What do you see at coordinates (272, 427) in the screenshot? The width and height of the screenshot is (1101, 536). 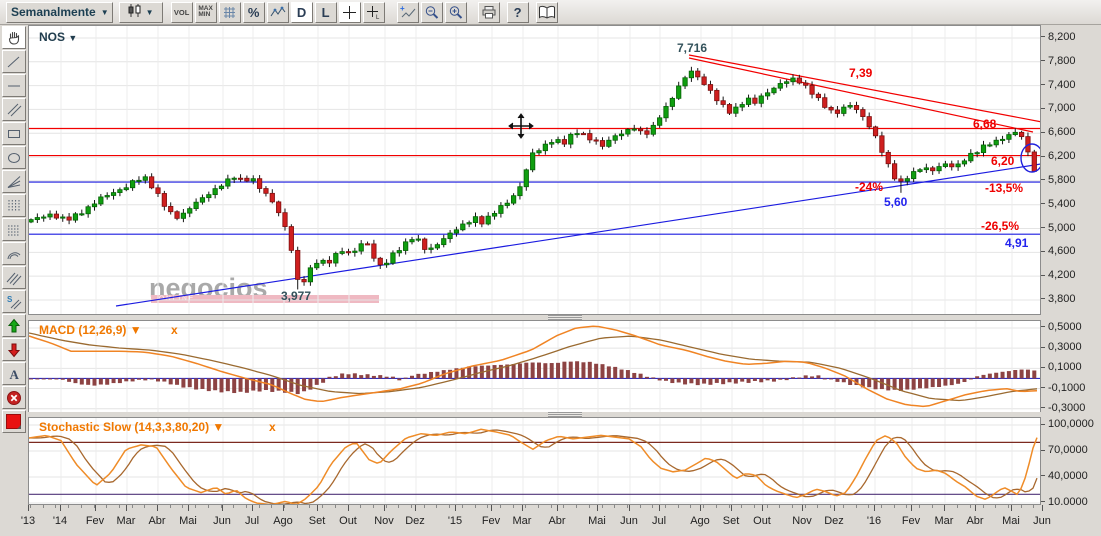 I see `stochastic-close-button: x` at bounding box center [272, 427].